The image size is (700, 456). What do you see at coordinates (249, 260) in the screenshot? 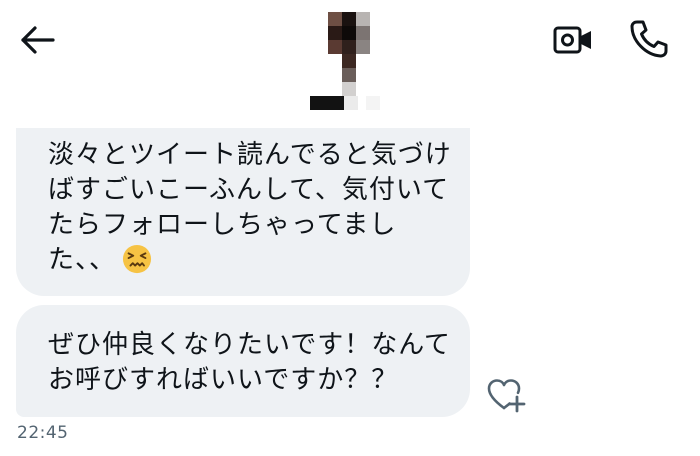
I see `message-line: た、、` at bounding box center [249, 260].